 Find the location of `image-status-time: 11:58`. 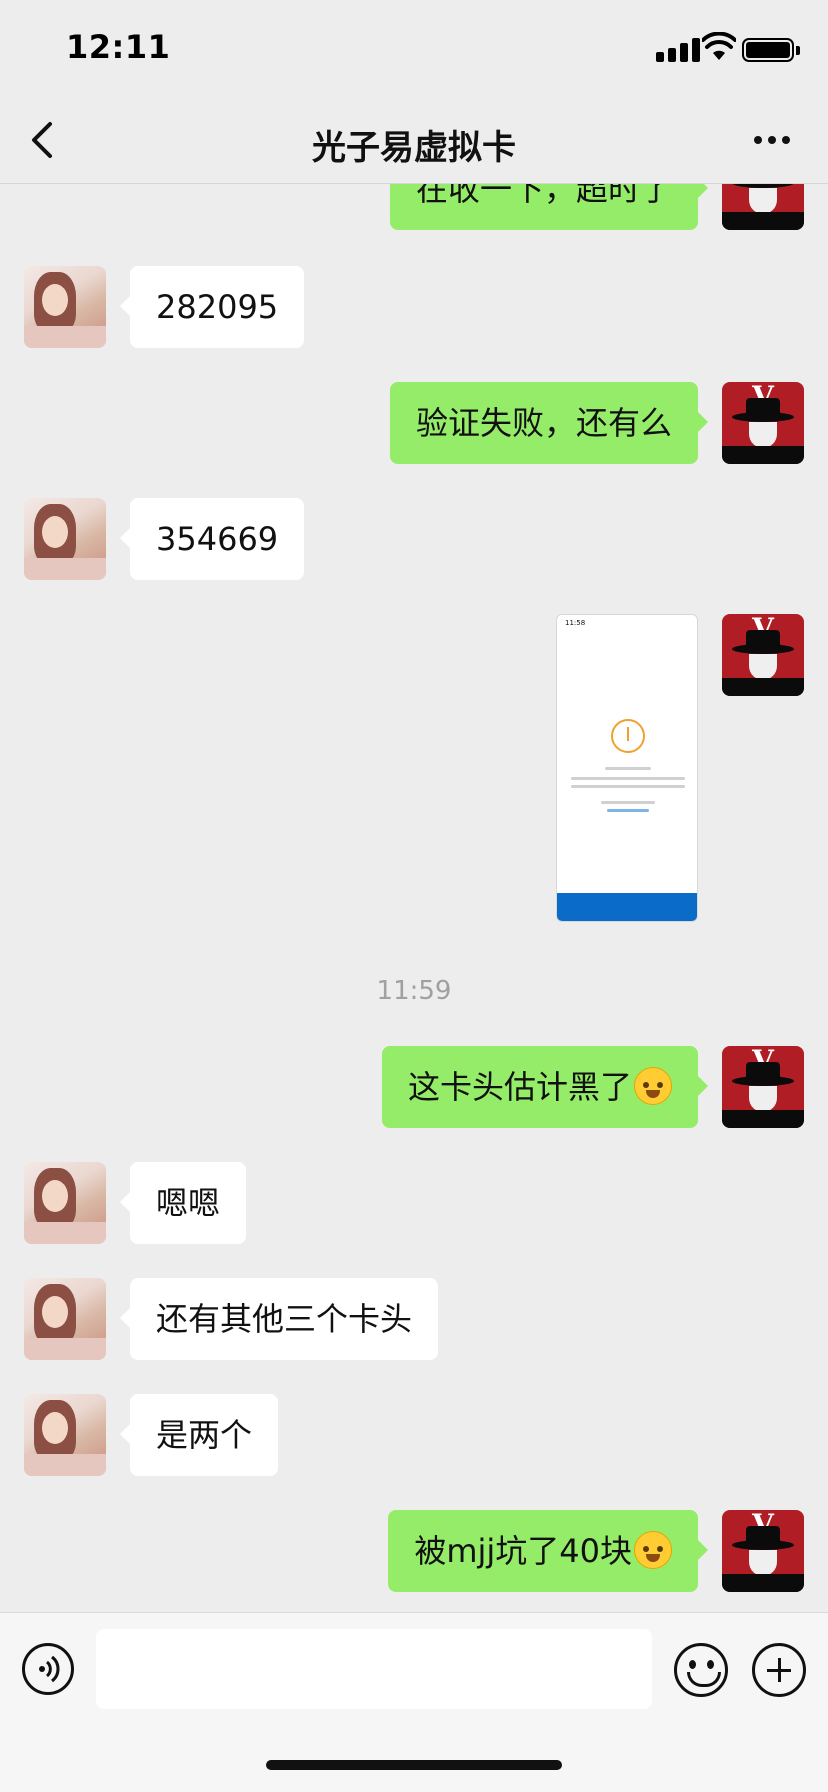

image-status-time: 11:58 is located at coordinates (575, 623).